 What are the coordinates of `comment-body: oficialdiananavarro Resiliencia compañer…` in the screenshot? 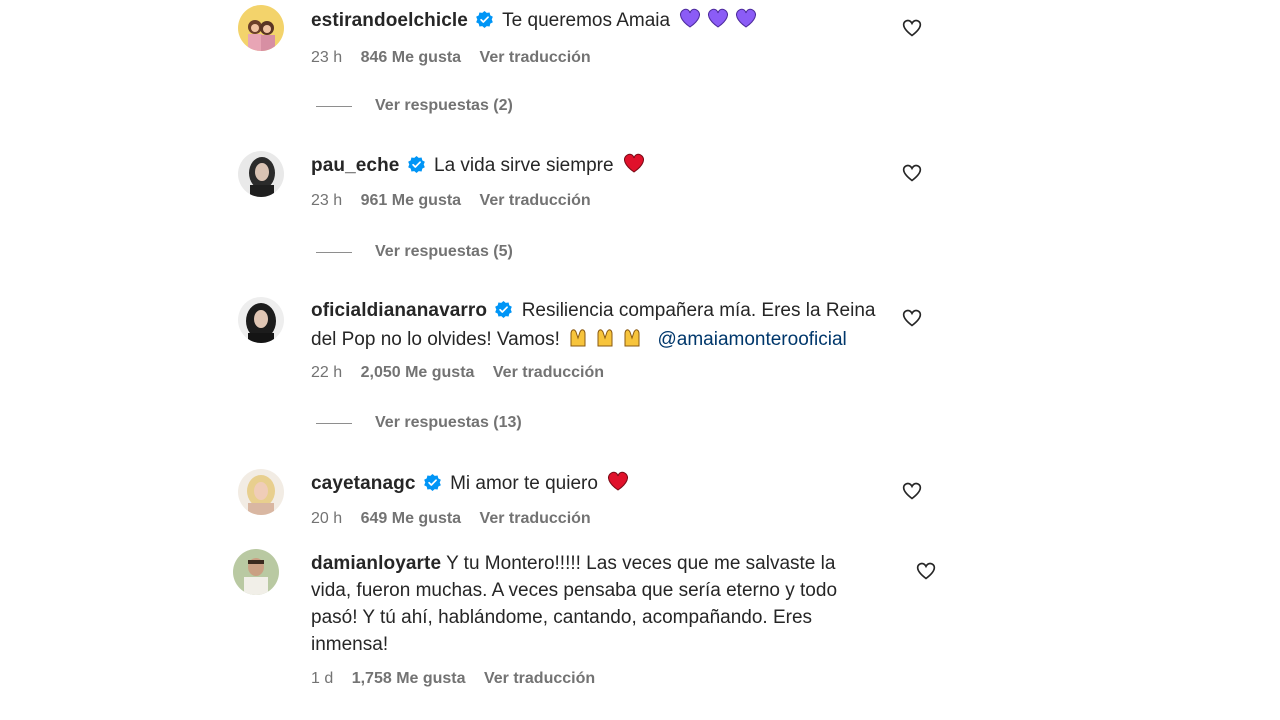 It's located at (601, 339).